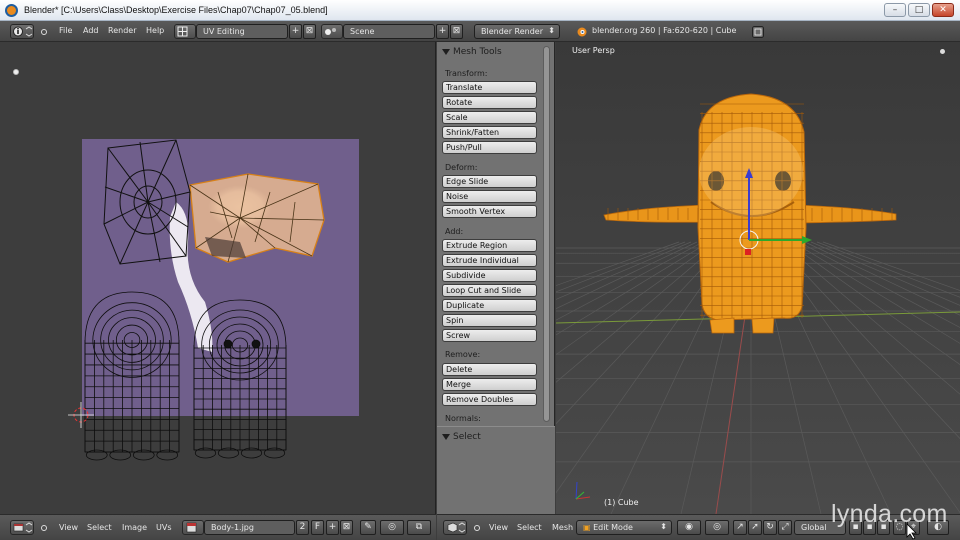  I want to click on fake-user-button: F, so click(317, 527).